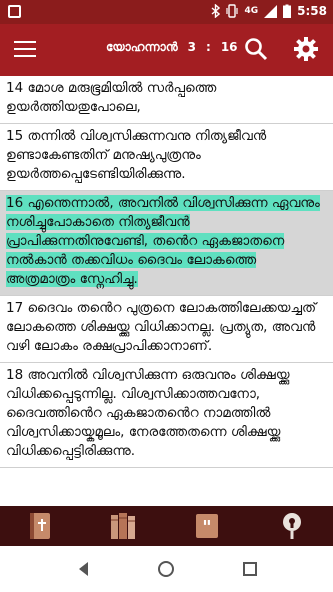 The width and height of the screenshot is (333, 592). What do you see at coordinates (40, 526) in the screenshot?
I see `bible-icon` at bounding box center [40, 526].